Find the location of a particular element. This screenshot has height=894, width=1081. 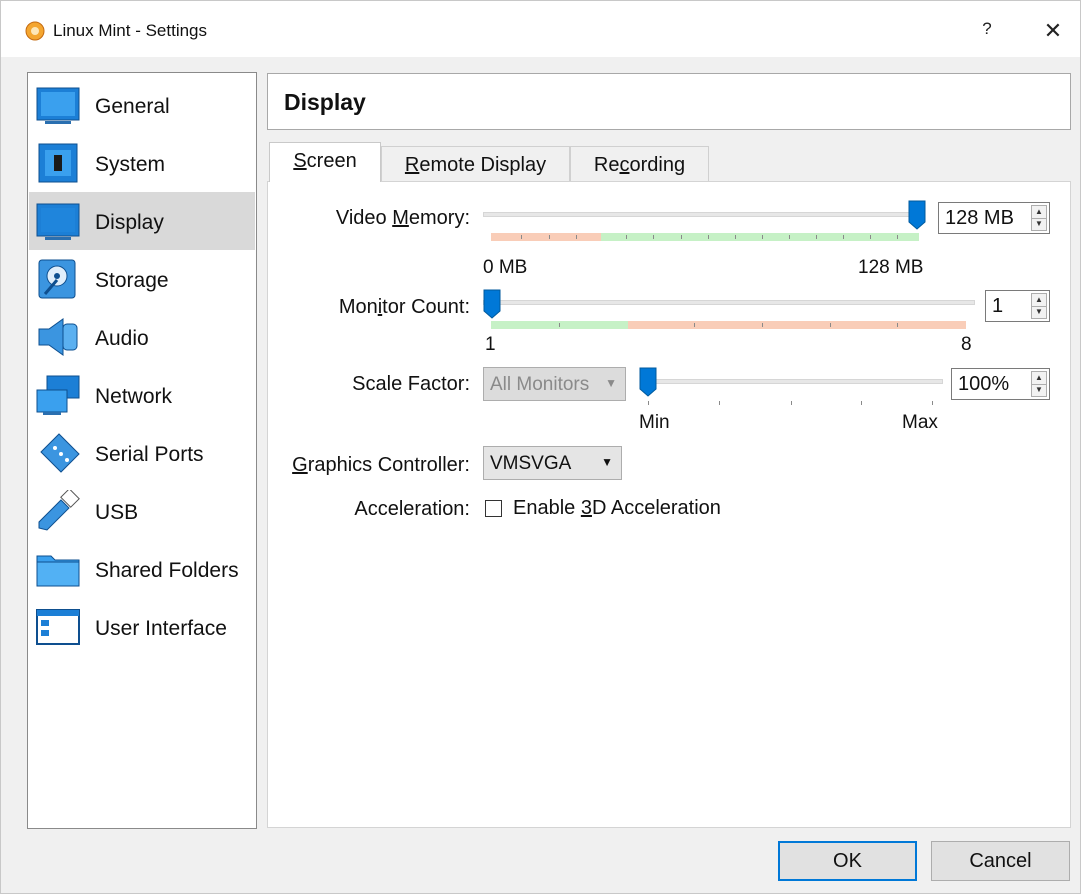

label-mnemonic: M is located at coordinates (400, 218).